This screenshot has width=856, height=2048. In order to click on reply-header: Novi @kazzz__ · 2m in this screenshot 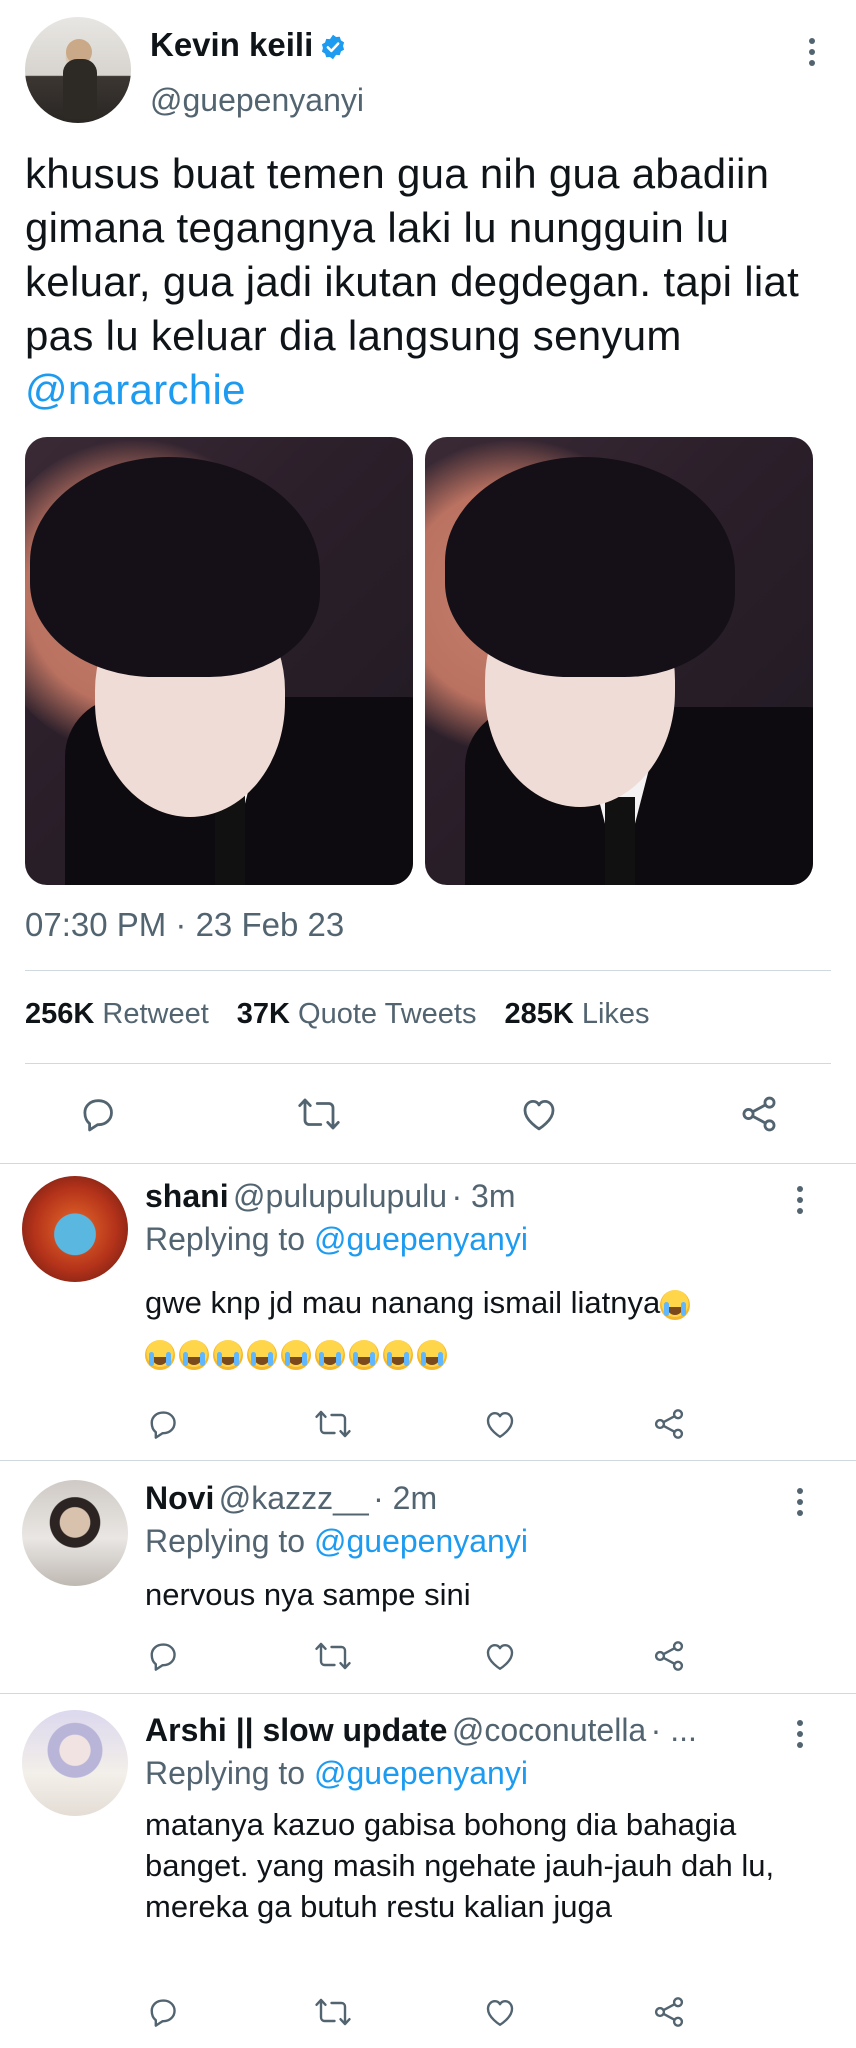, I will do `click(291, 1498)`.